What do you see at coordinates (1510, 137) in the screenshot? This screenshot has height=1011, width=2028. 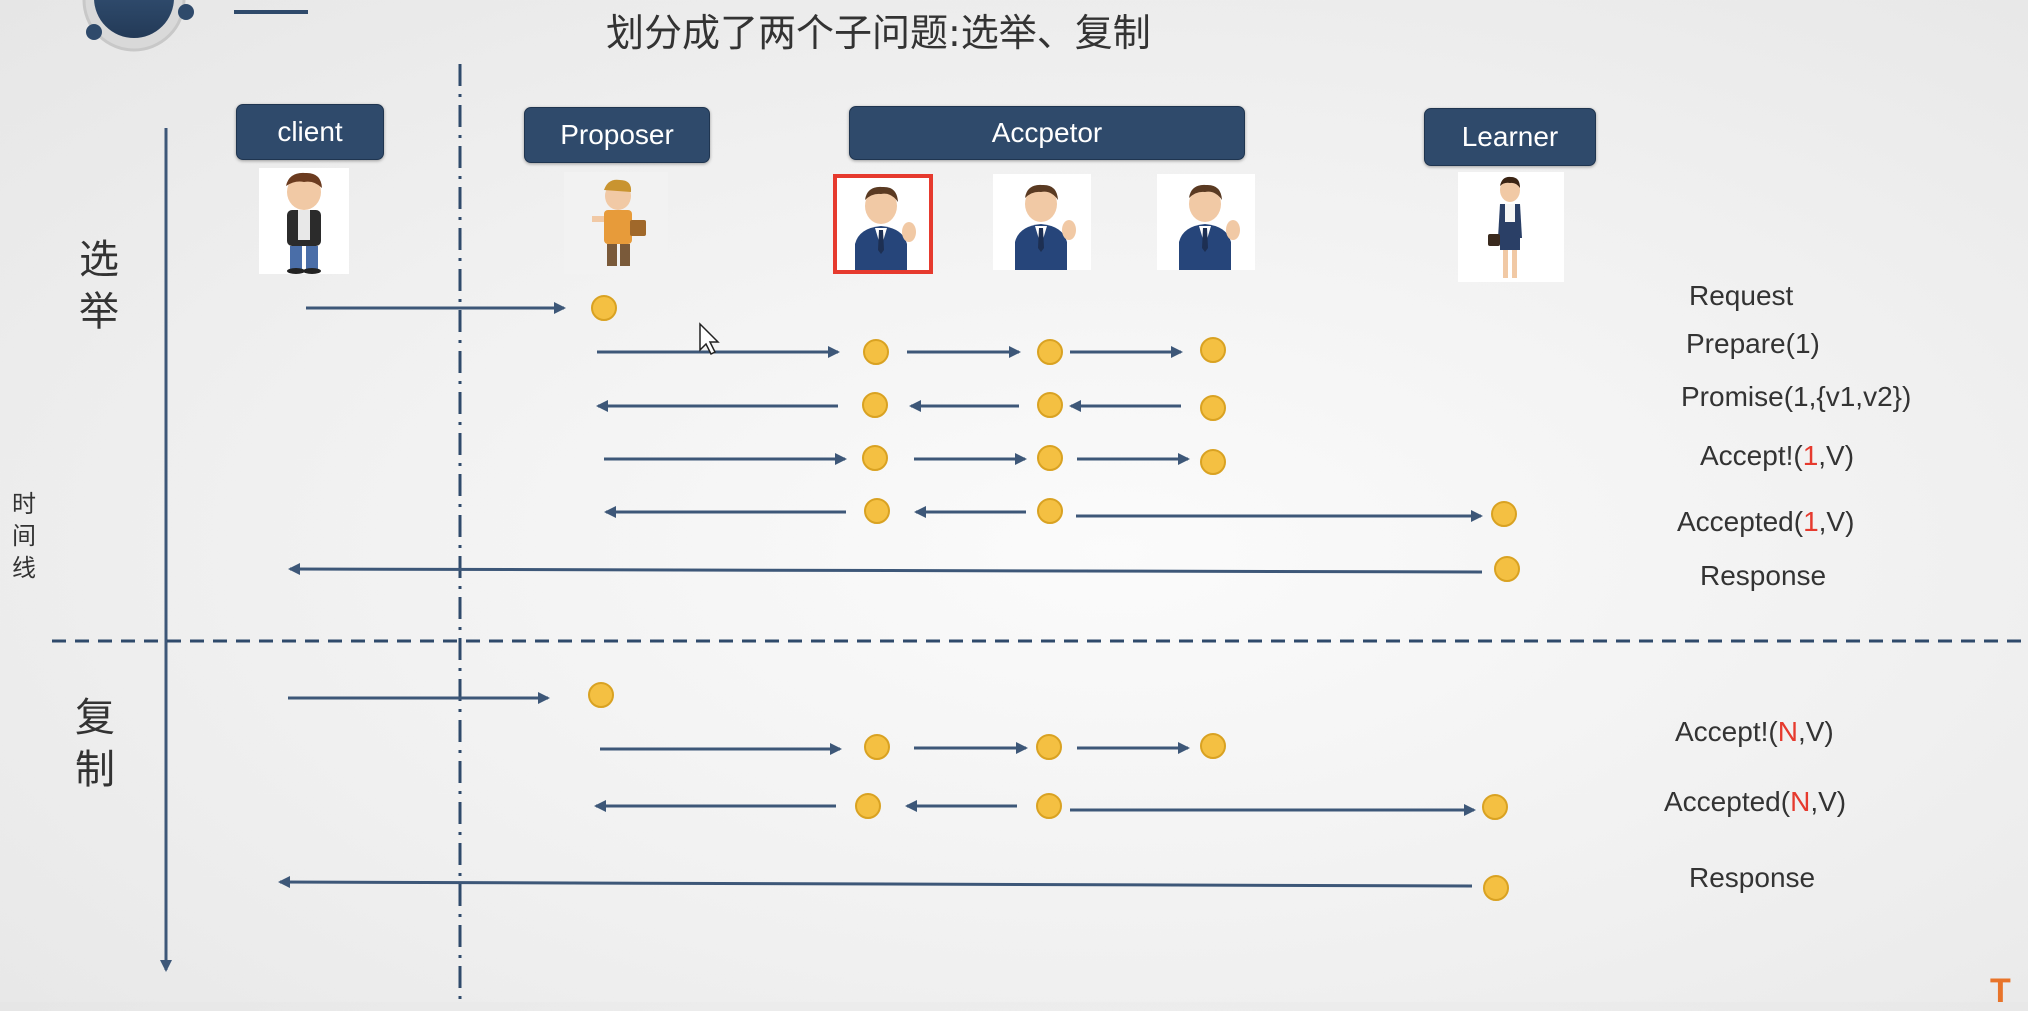 I see `role-learner: Learner` at bounding box center [1510, 137].